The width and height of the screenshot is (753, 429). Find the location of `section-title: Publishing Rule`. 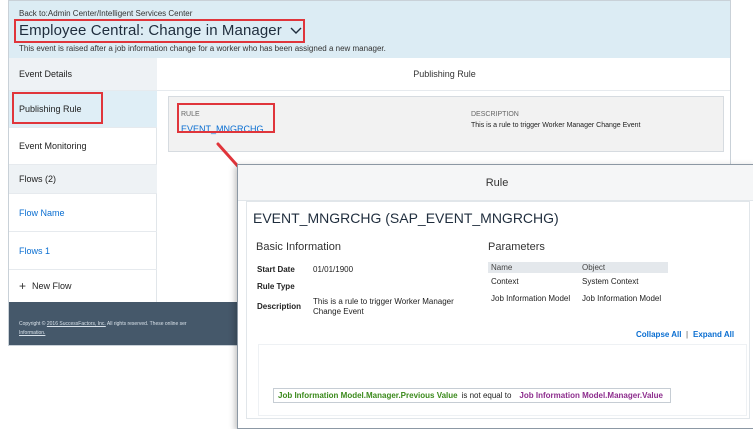

section-title: Publishing Rule is located at coordinates (443, 74).